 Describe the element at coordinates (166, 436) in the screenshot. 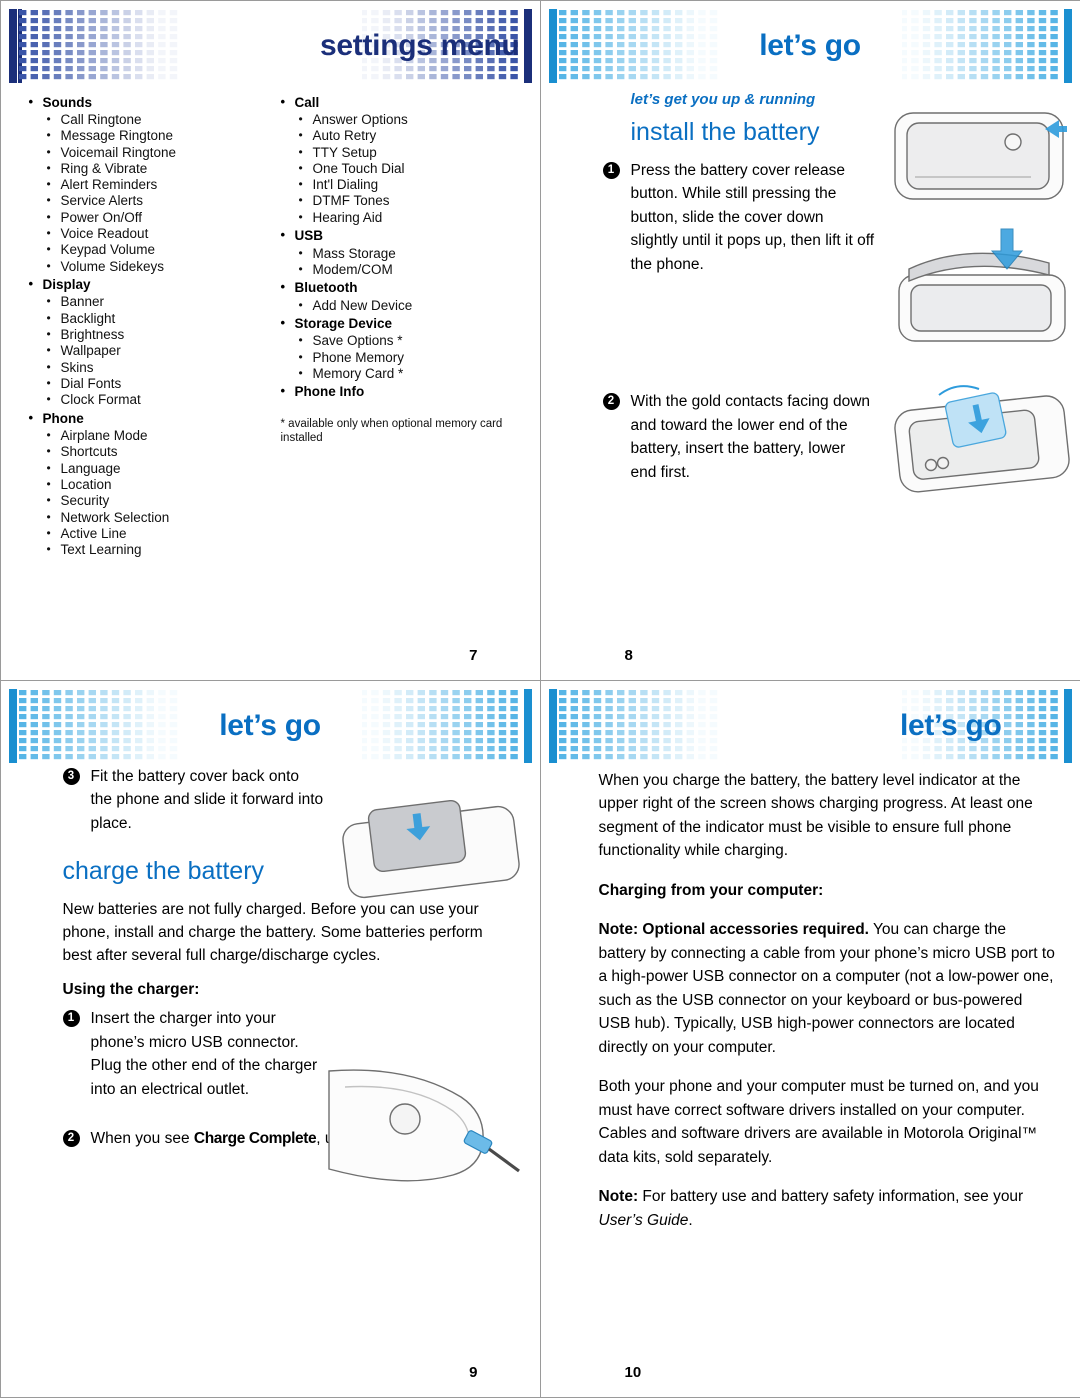

I see `list-item: Airplane Mode` at that location.